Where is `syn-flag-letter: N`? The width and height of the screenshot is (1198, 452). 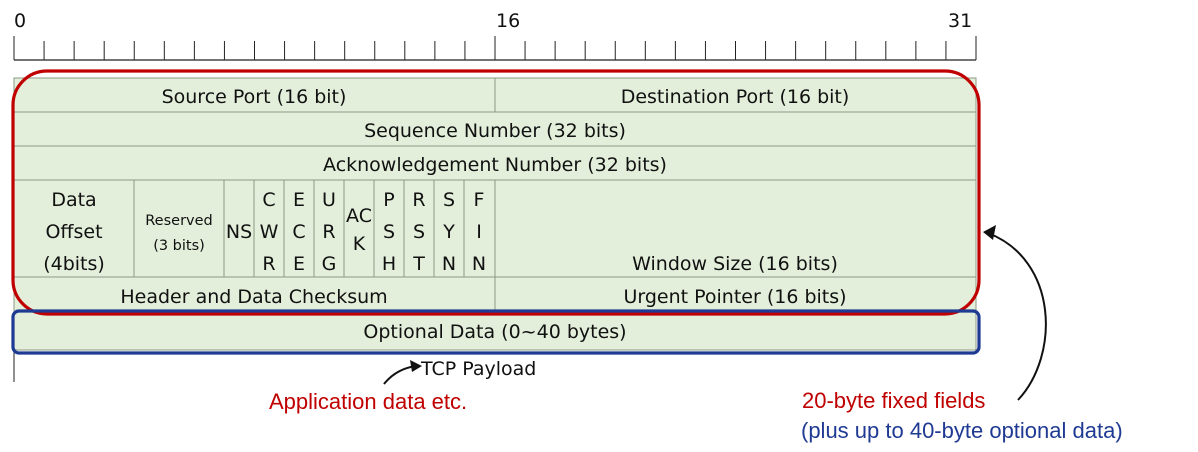 syn-flag-letter: N is located at coordinates (449, 264).